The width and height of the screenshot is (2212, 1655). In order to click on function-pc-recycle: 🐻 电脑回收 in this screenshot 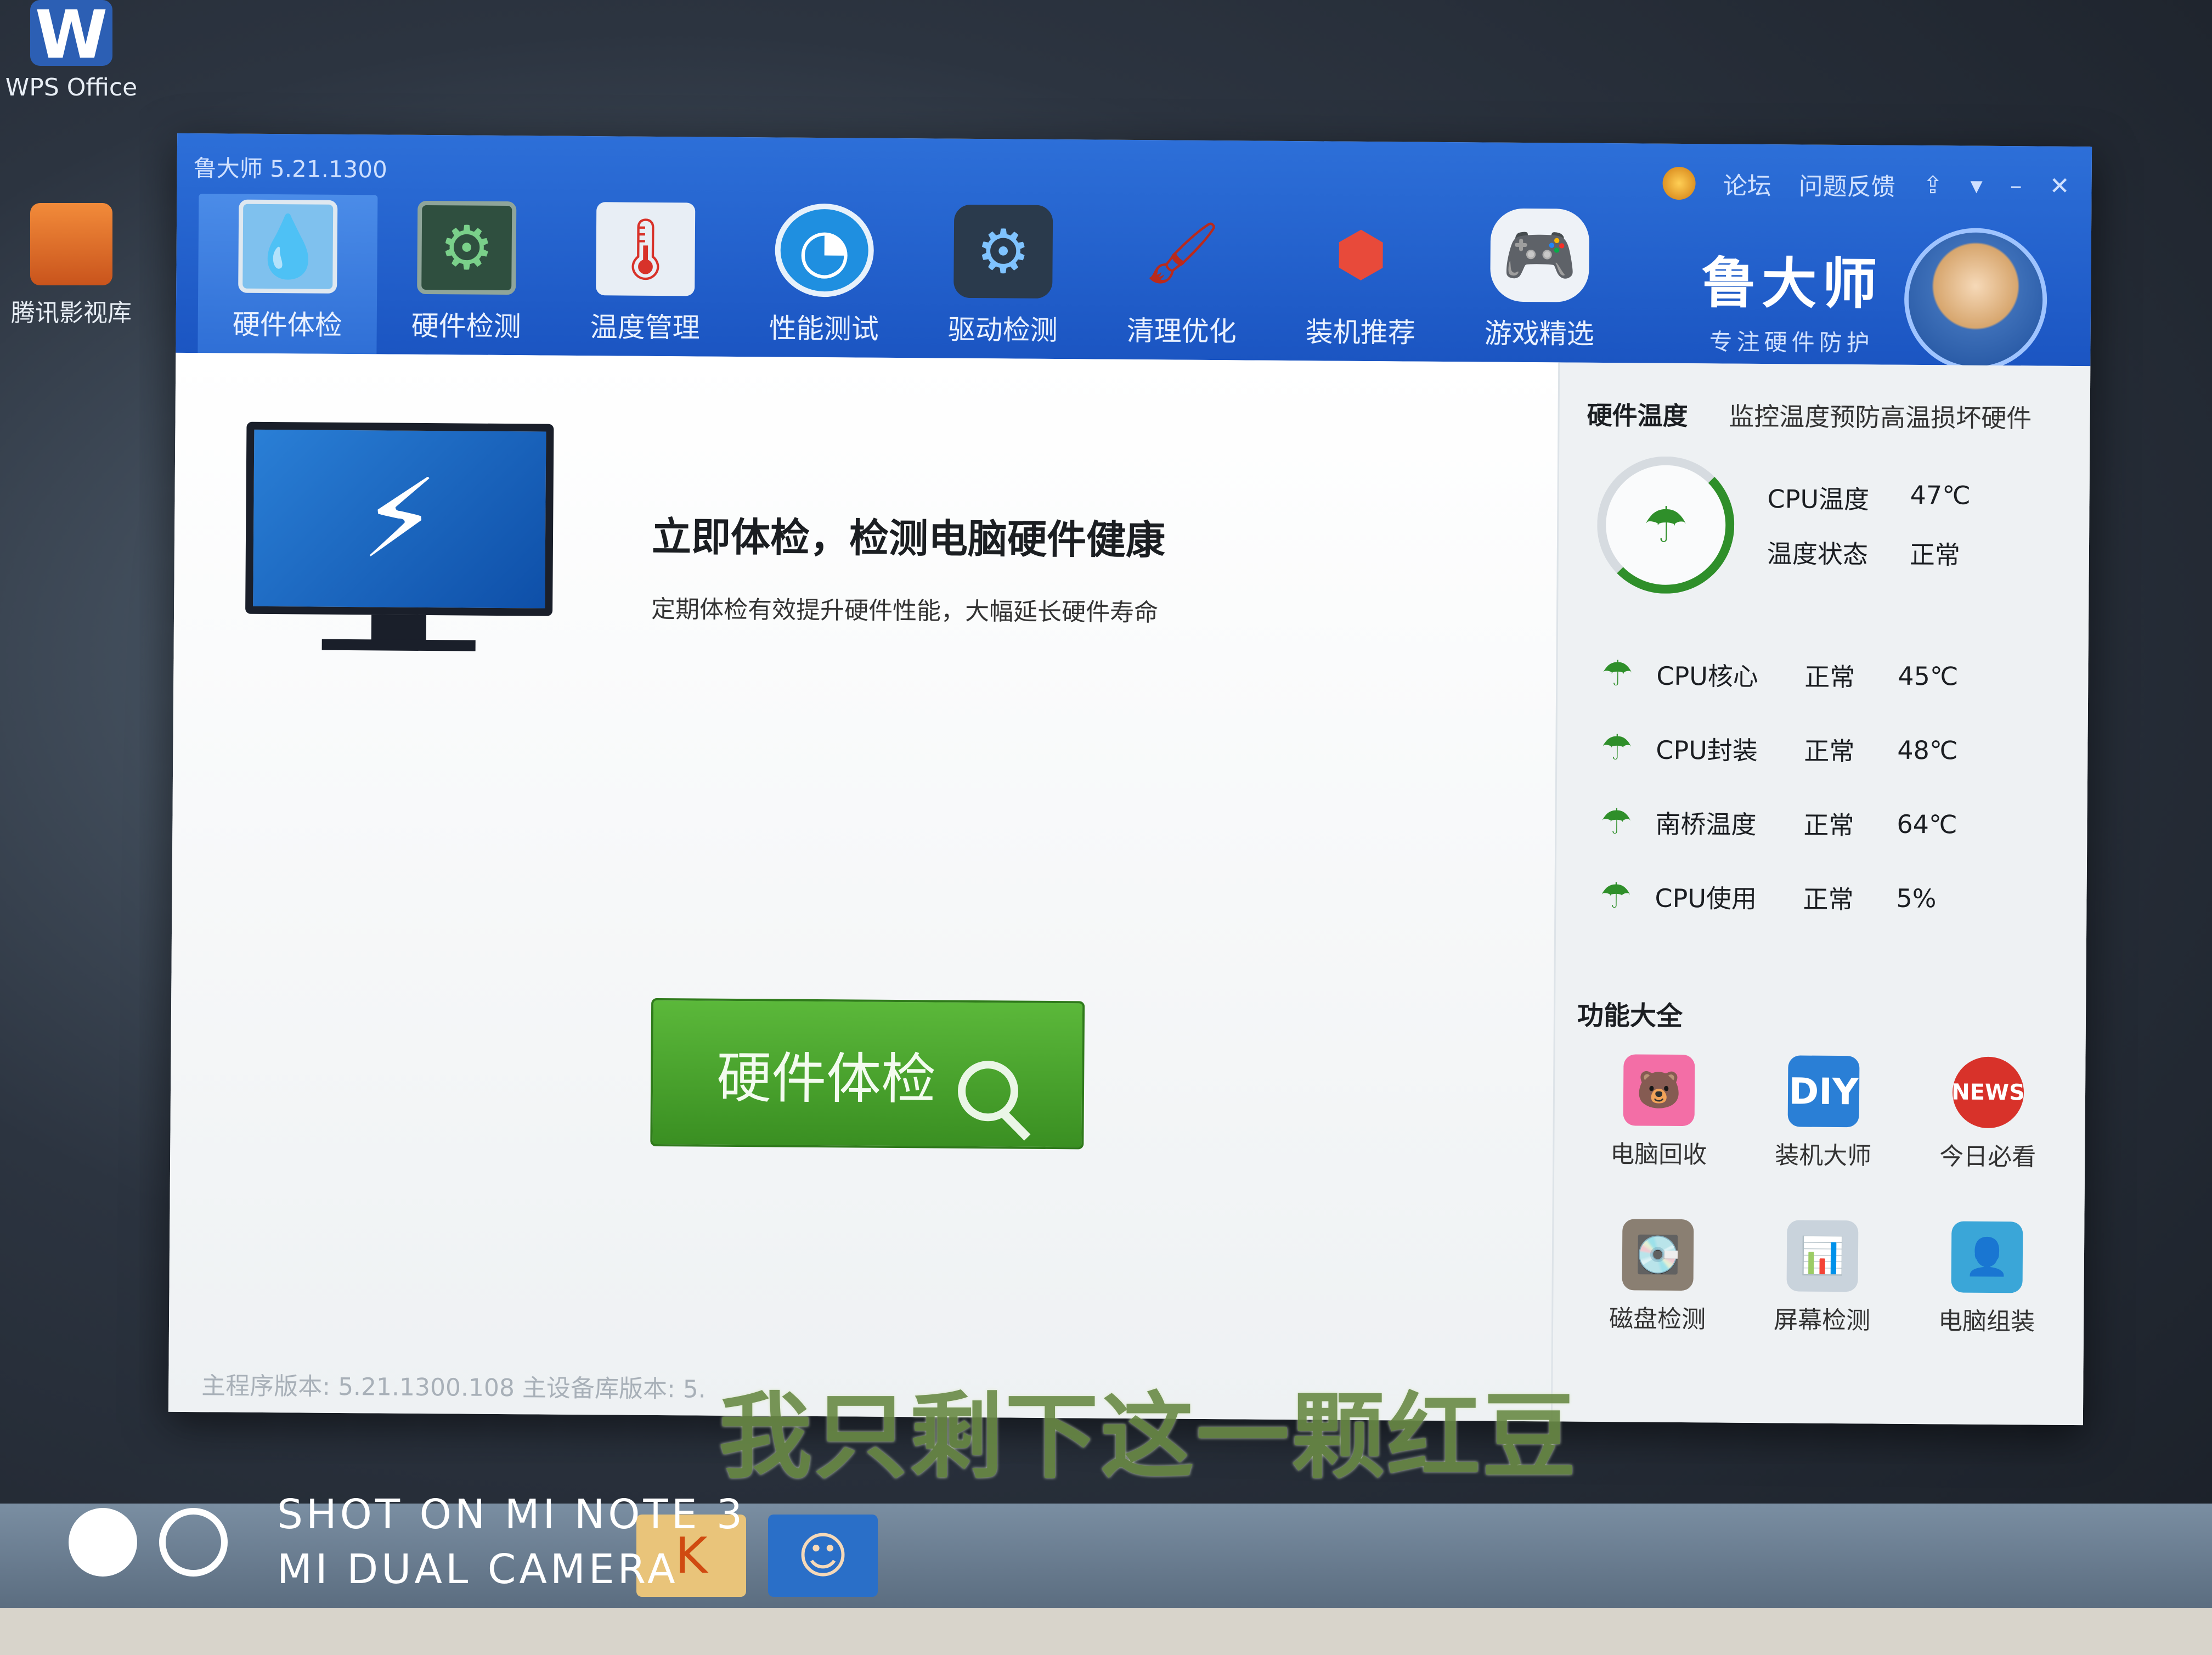, I will do `click(1658, 1112)`.